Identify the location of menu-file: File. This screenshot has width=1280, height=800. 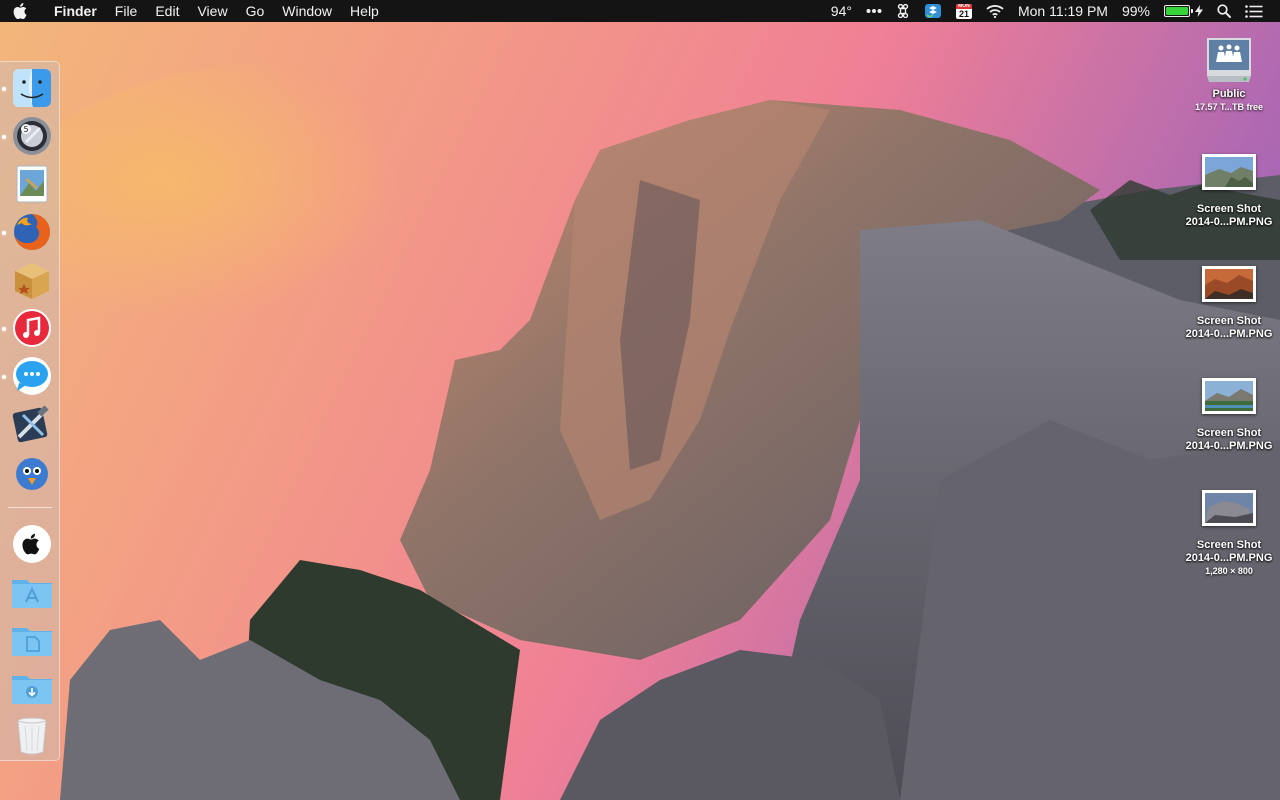
(126, 11).